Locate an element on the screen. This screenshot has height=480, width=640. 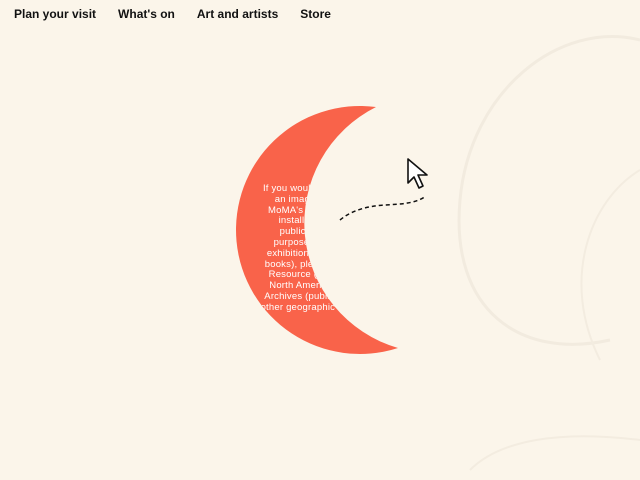
pointer-arrow-icon is located at coordinates (417, 173).